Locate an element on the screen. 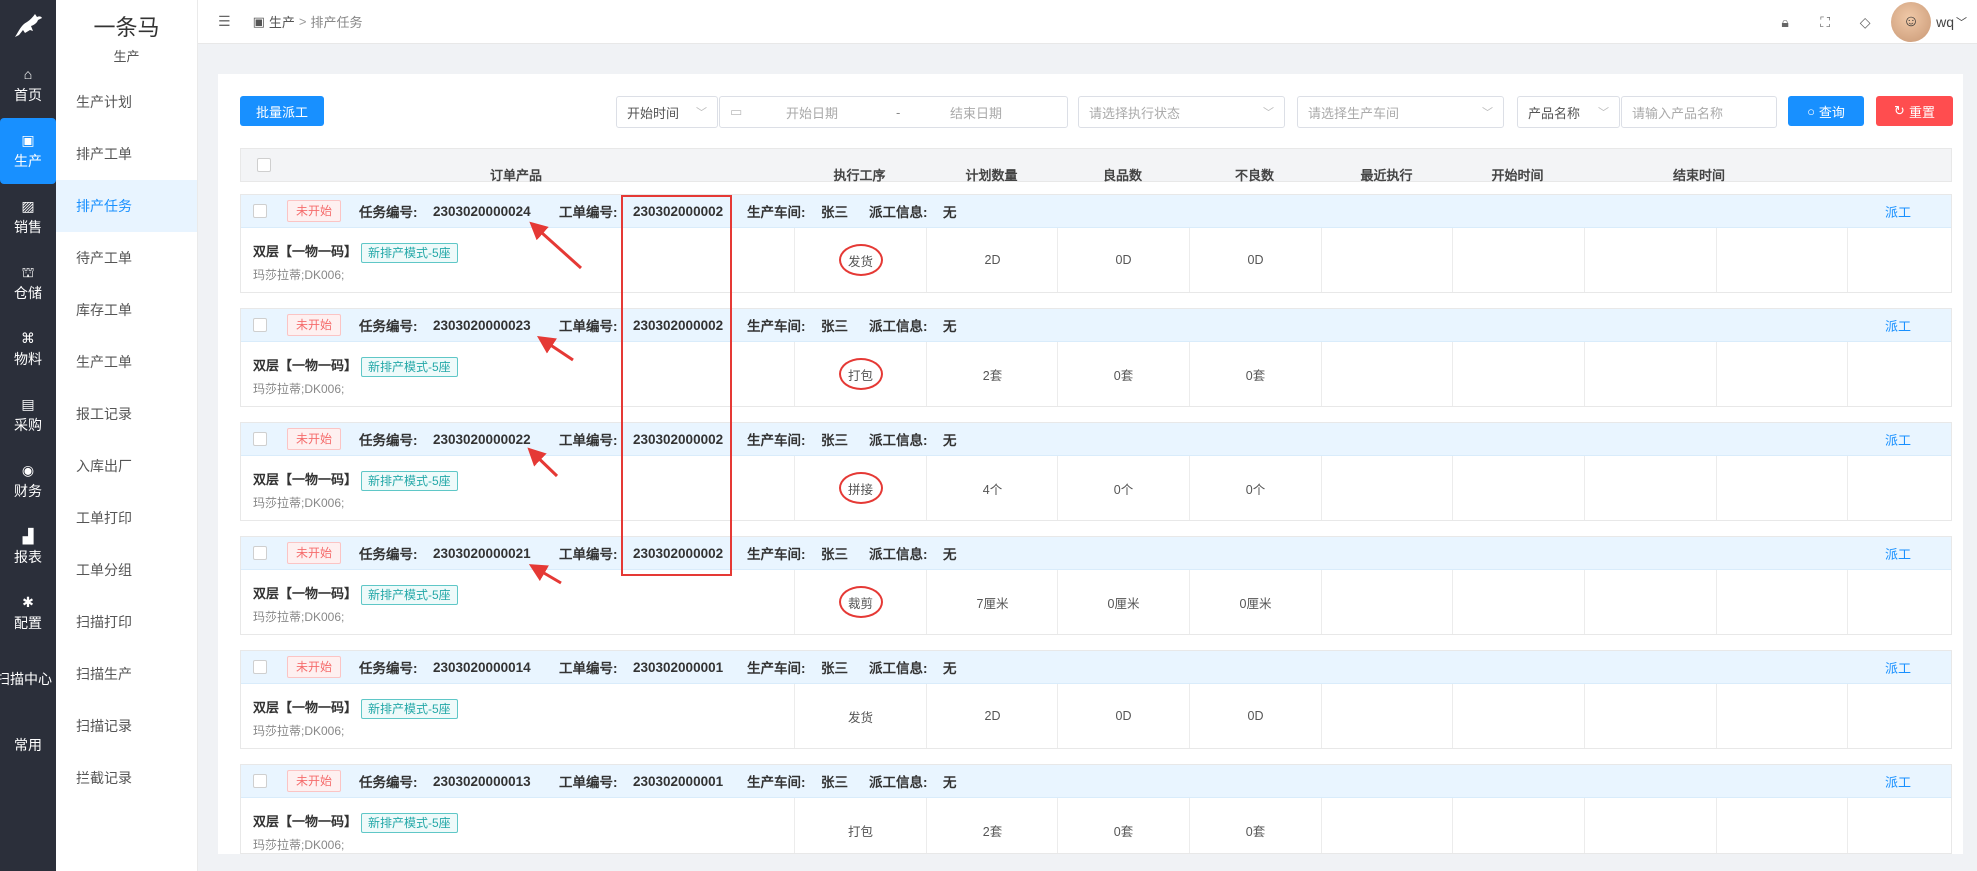  column-header-5: 最近执行 is located at coordinates (1386, 175).